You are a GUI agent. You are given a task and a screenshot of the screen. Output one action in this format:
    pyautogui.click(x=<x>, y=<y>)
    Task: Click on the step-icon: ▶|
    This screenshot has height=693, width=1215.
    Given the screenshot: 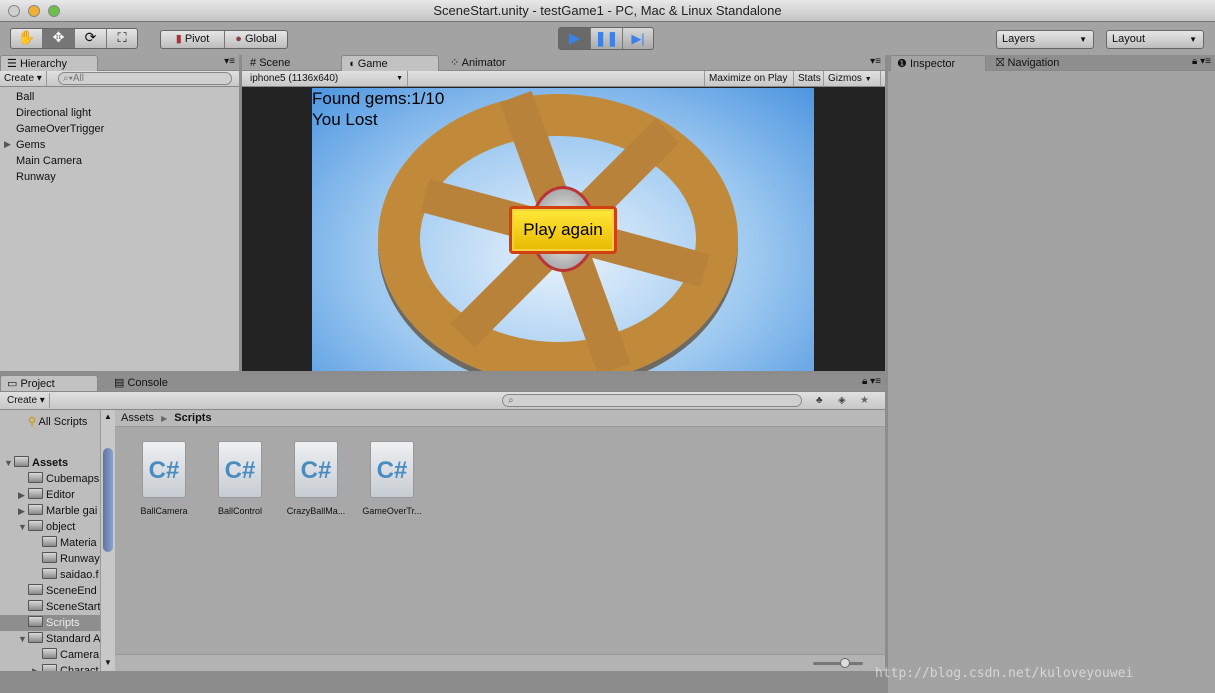 What is the action you would take?
    pyautogui.click(x=638, y=38)
    